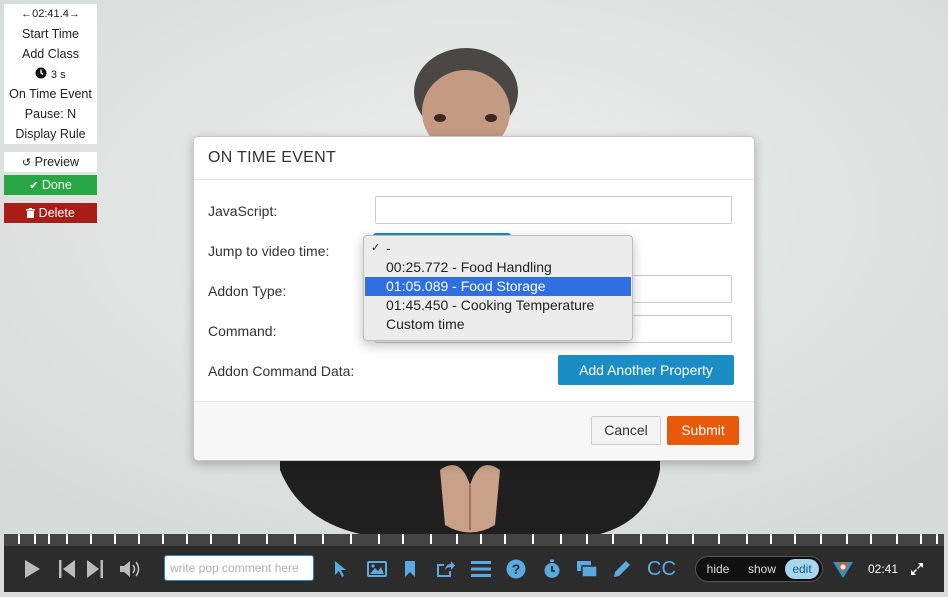 The image size is (948, 597). What do you see at coordinates (34, 186) in the screenshot?
I see `check-icon: ✔` at bounding box center [34, 186].